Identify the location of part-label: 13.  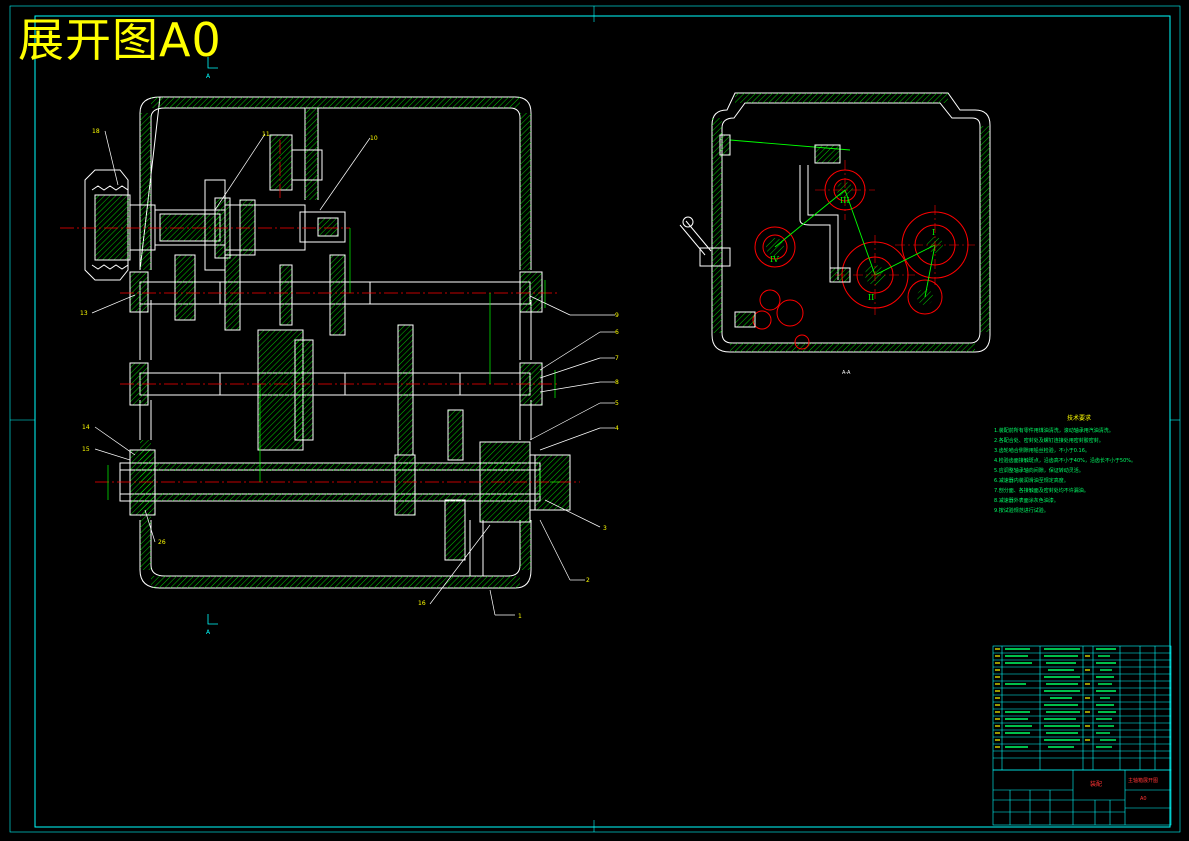
(84, 313).